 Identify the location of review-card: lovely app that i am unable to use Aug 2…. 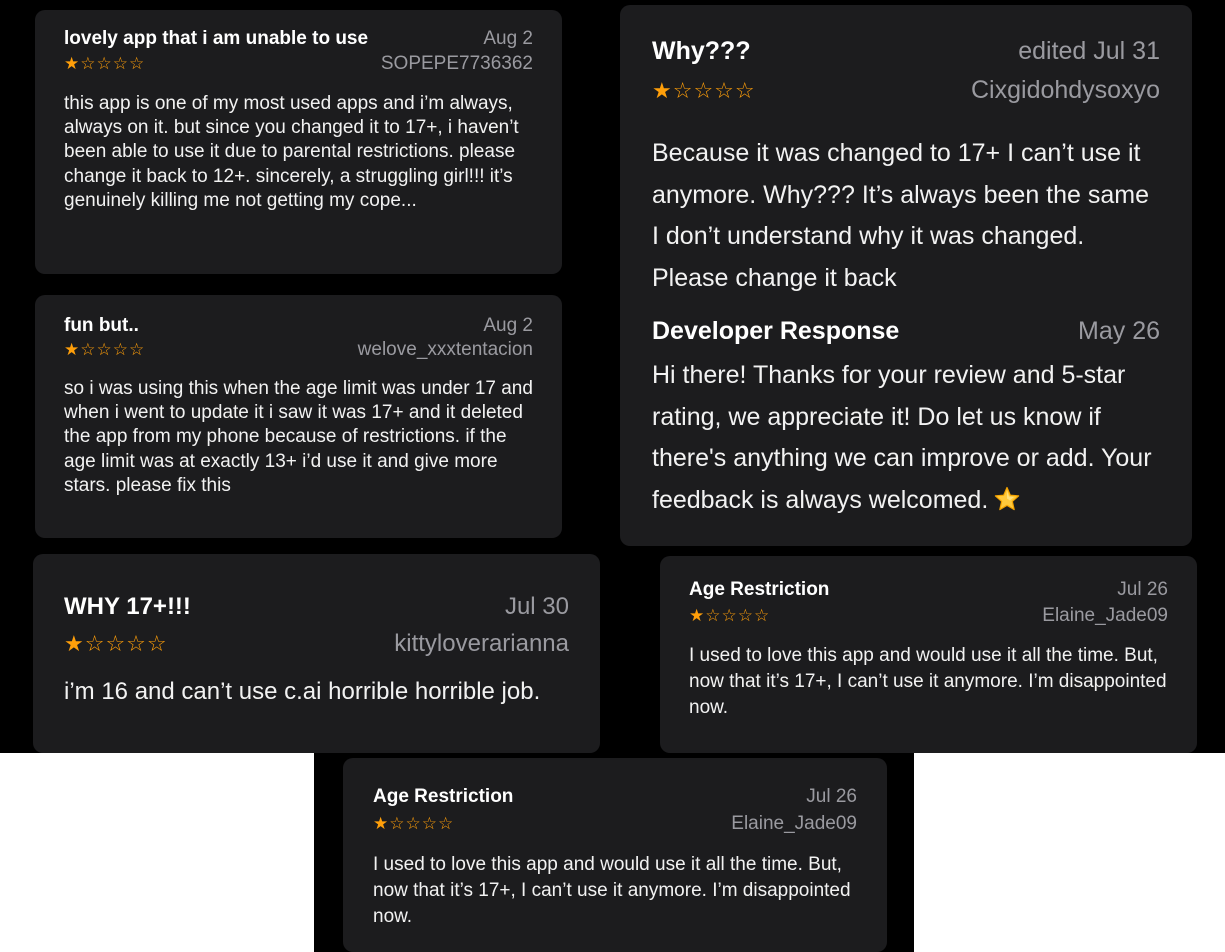
(298, 142).